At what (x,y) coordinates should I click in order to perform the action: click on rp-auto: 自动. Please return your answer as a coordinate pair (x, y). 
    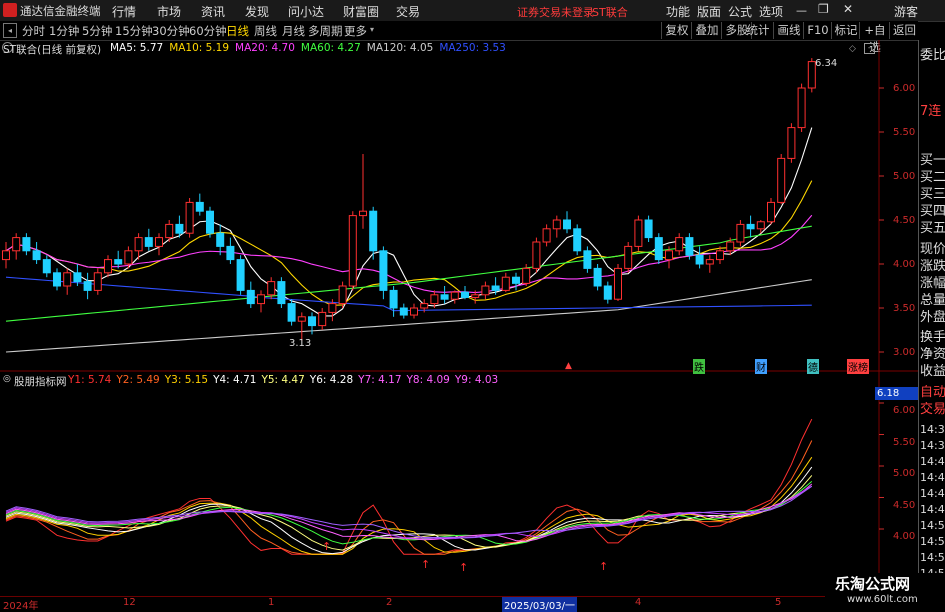
    Looking at the image, I should click on (932, 393).